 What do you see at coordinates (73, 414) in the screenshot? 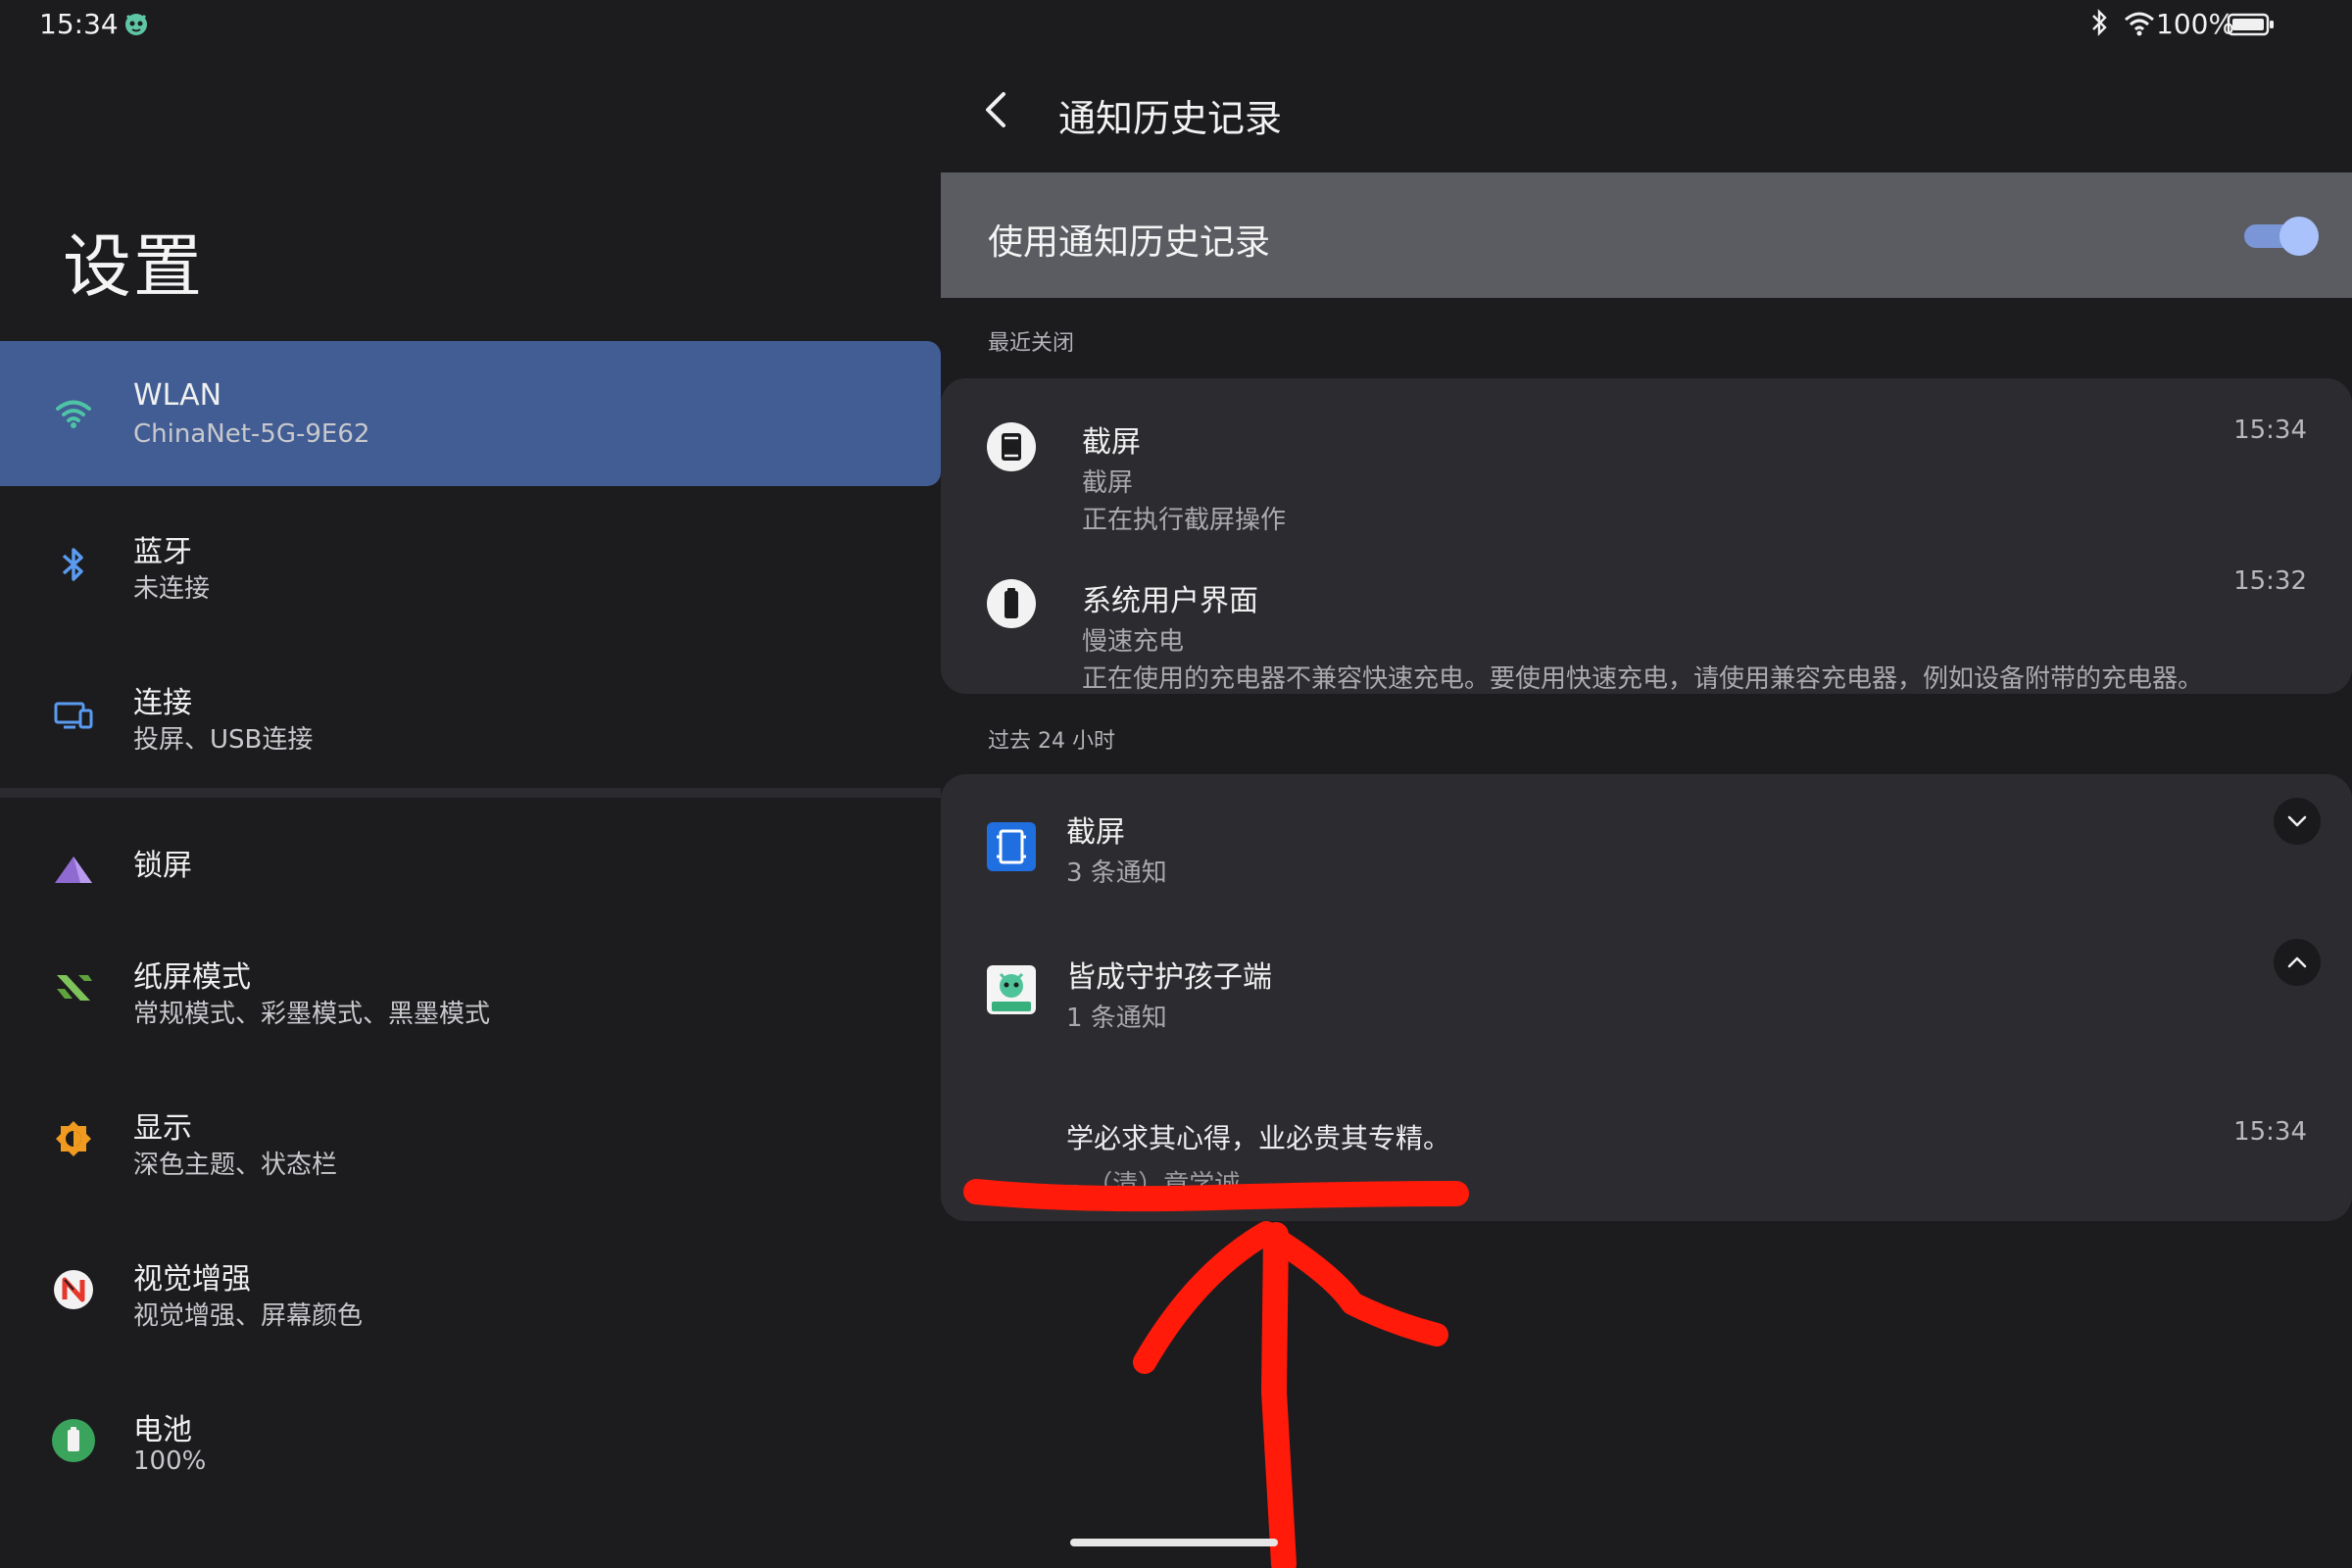
I see `wifi-icon` at bounding box center [73, 414].